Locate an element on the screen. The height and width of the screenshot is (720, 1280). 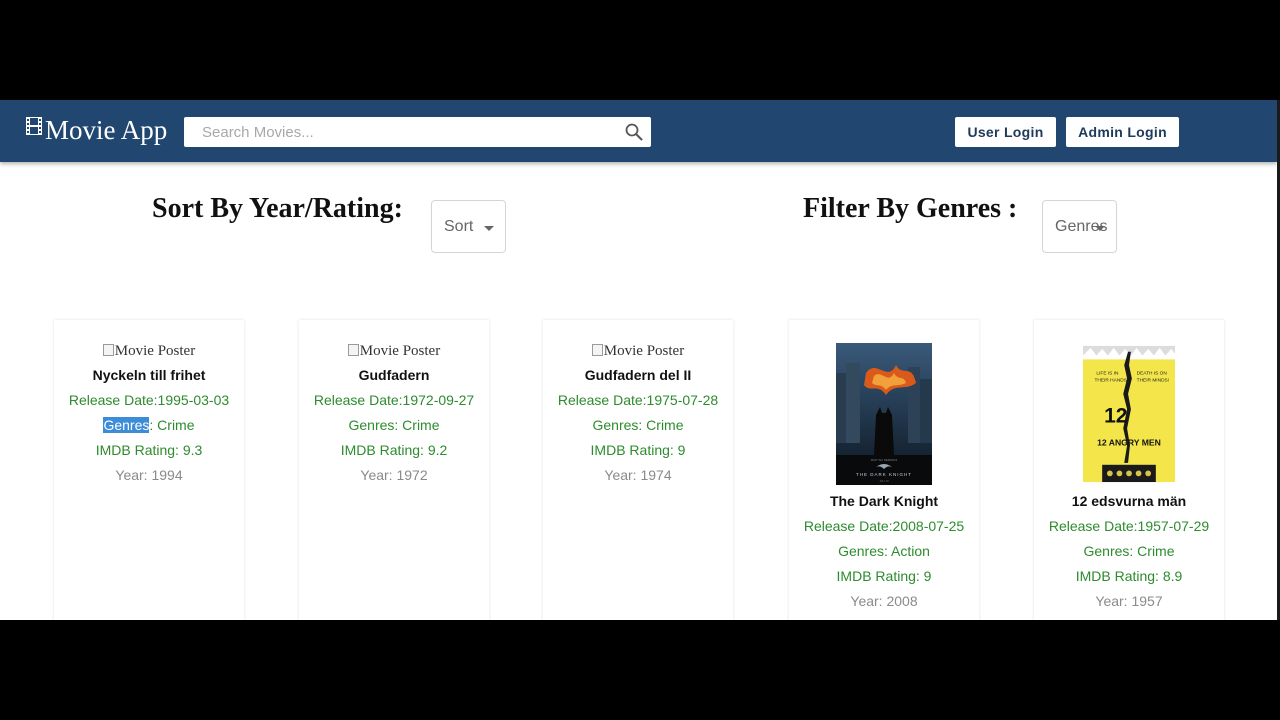
movie-title: Gudfadern is located at coordinates (394, 375).